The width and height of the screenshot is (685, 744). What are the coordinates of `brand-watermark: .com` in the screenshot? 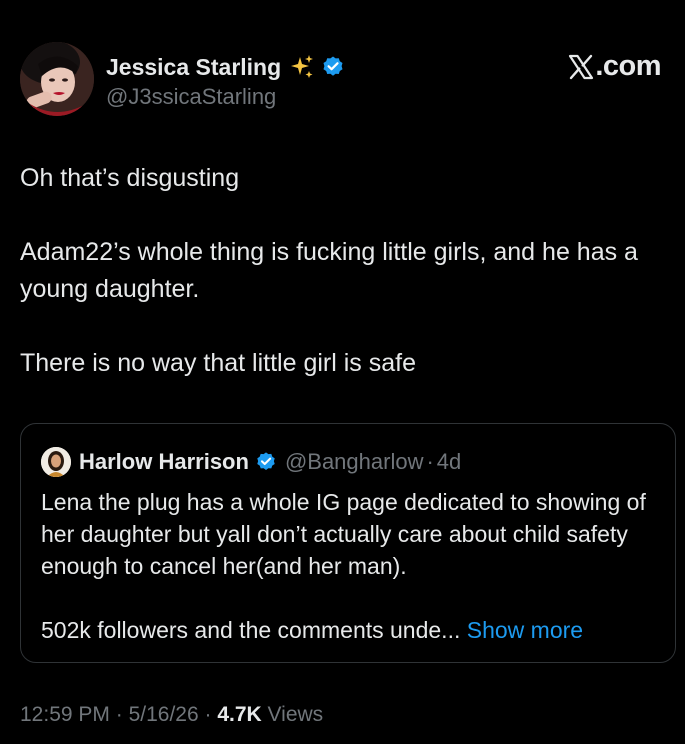 It's located at (614, 66).